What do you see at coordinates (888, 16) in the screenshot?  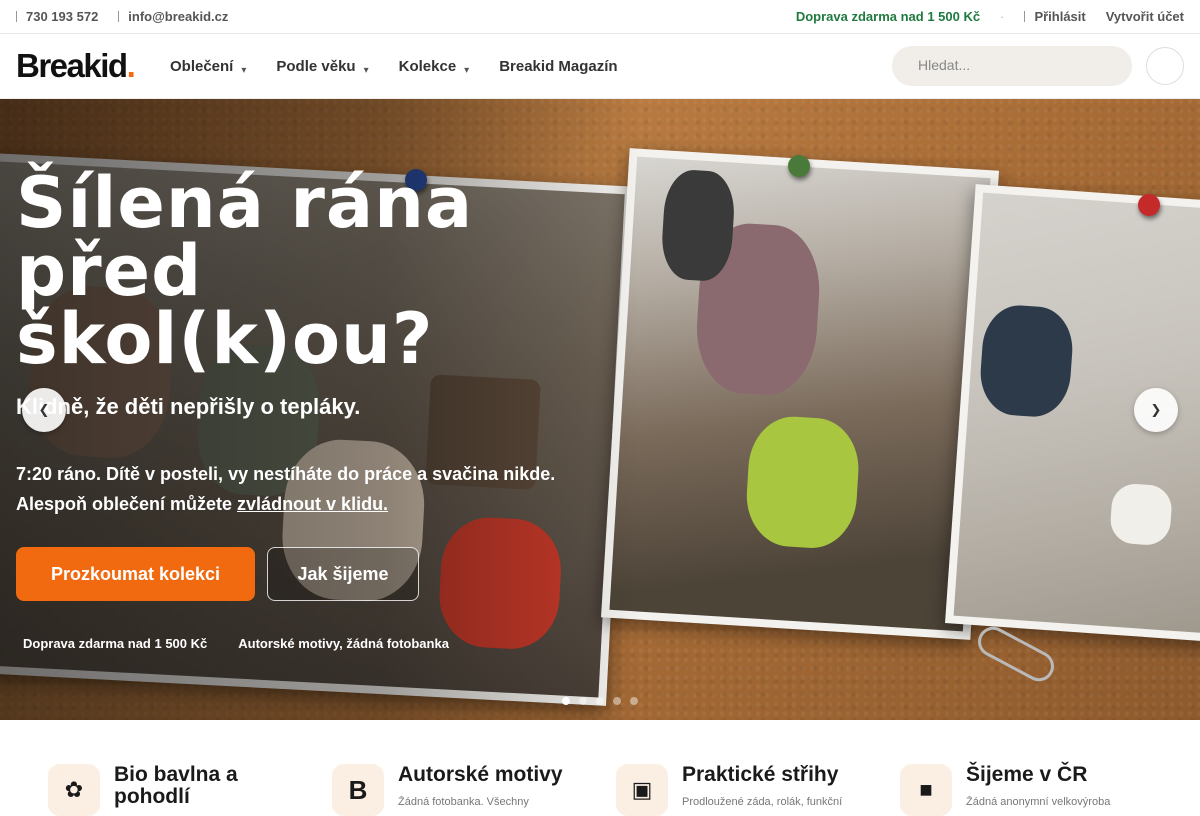 I see `shipping-notice: Doprava zdarma nad 1 500 Kč` at bounding box center [888, 16].